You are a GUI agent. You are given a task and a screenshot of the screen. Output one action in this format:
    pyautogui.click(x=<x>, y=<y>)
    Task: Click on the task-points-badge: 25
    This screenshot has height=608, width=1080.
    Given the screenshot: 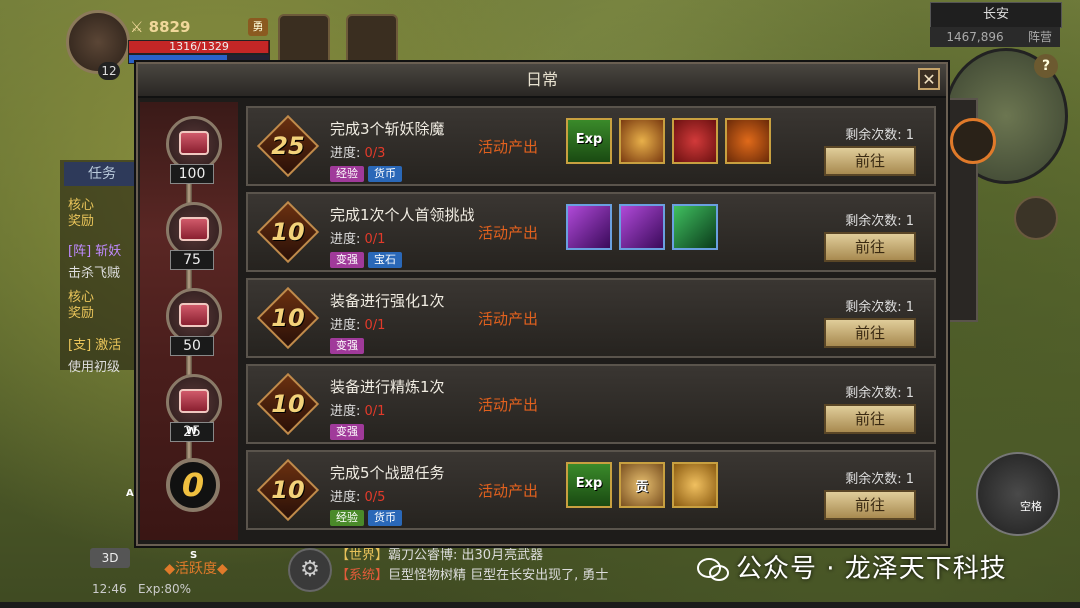 What is the action you would take?
    pyautogui.click(x=288, y=146)
    